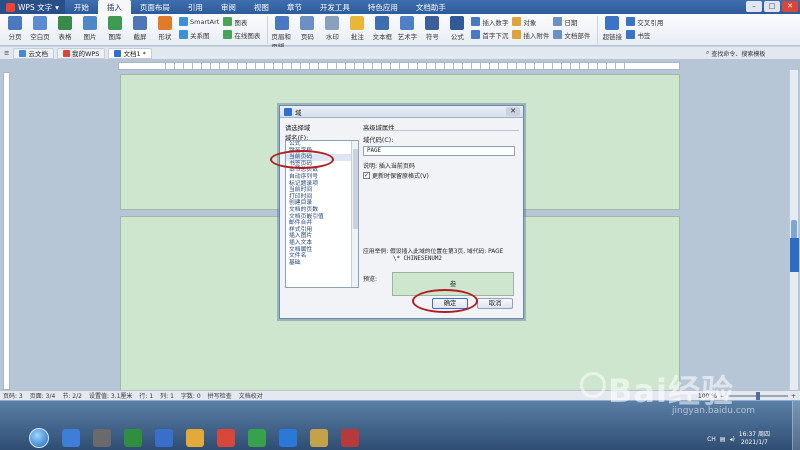 The width and height of the screenshot is (800, 450). I want to click on horizontal-ruler, so click(399, 66).